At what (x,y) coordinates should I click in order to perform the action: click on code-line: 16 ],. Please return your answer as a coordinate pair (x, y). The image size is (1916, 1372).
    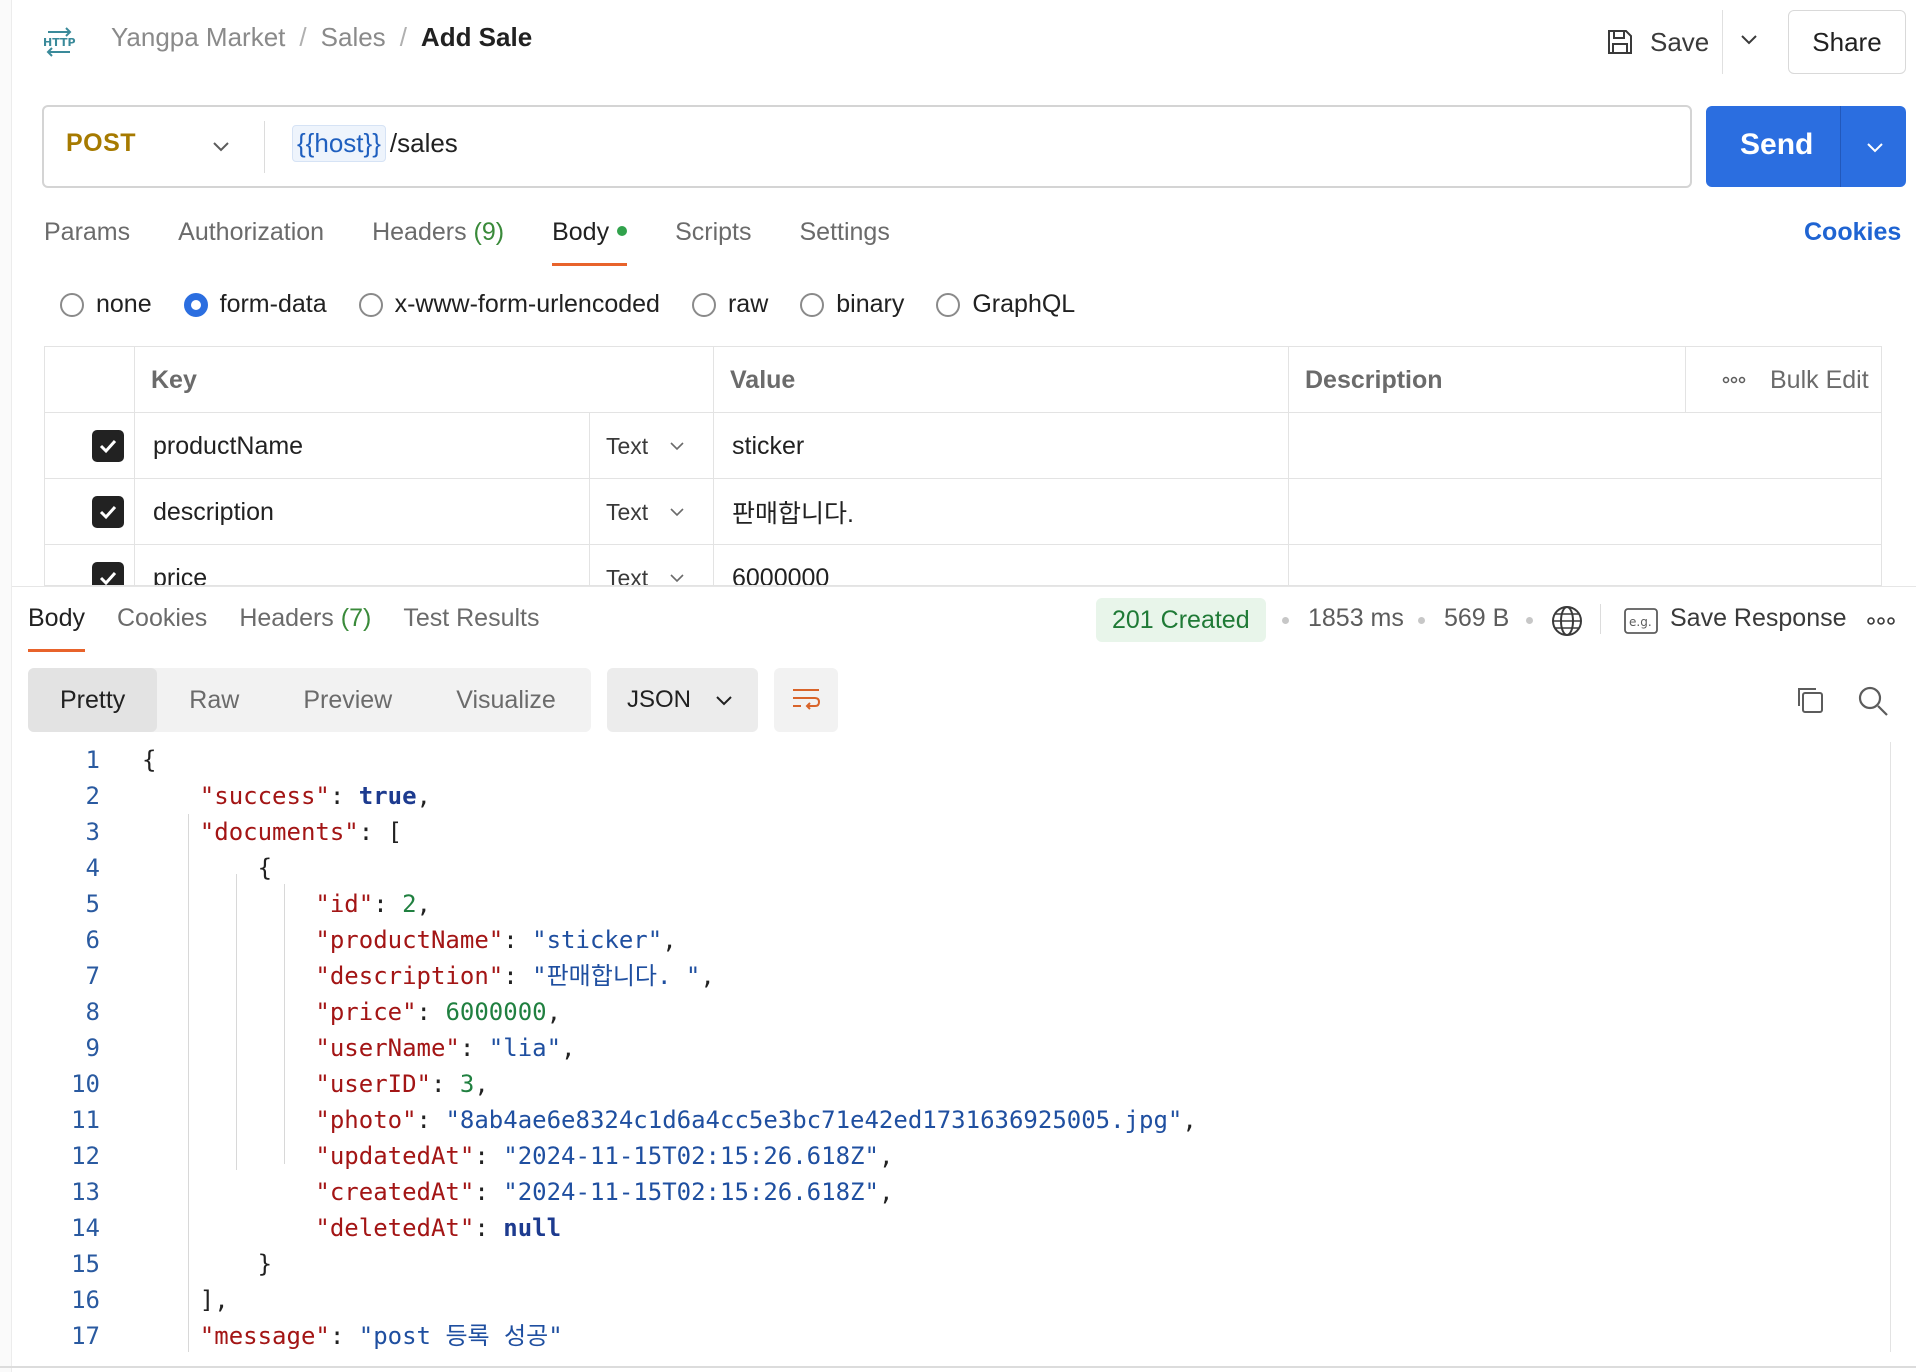
    Looking at the image, I should click on (128, 1300).